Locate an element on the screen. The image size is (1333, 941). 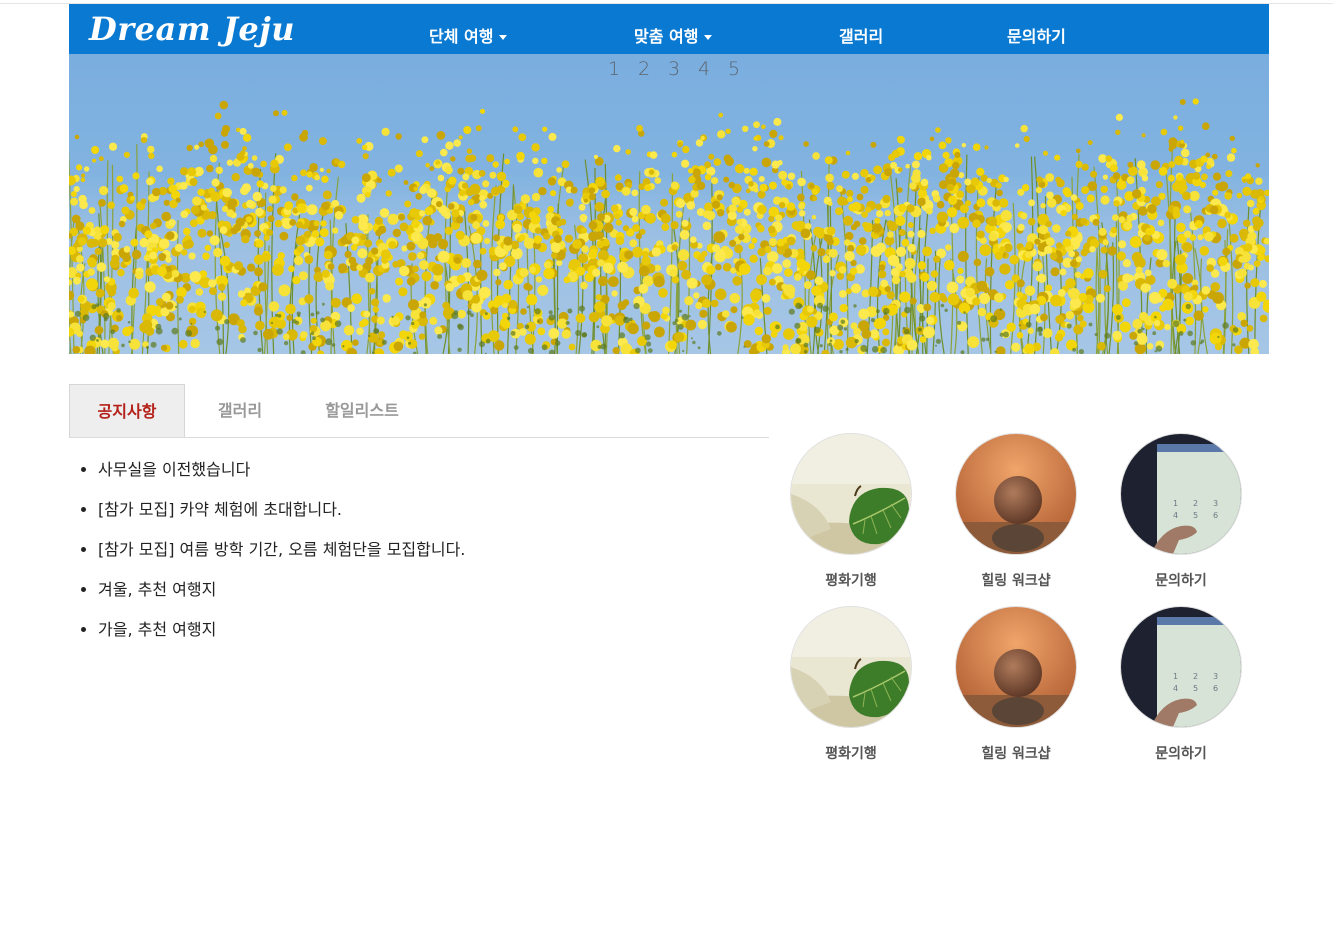
slider-page-2: 2 is located at coordinates (644, 69).